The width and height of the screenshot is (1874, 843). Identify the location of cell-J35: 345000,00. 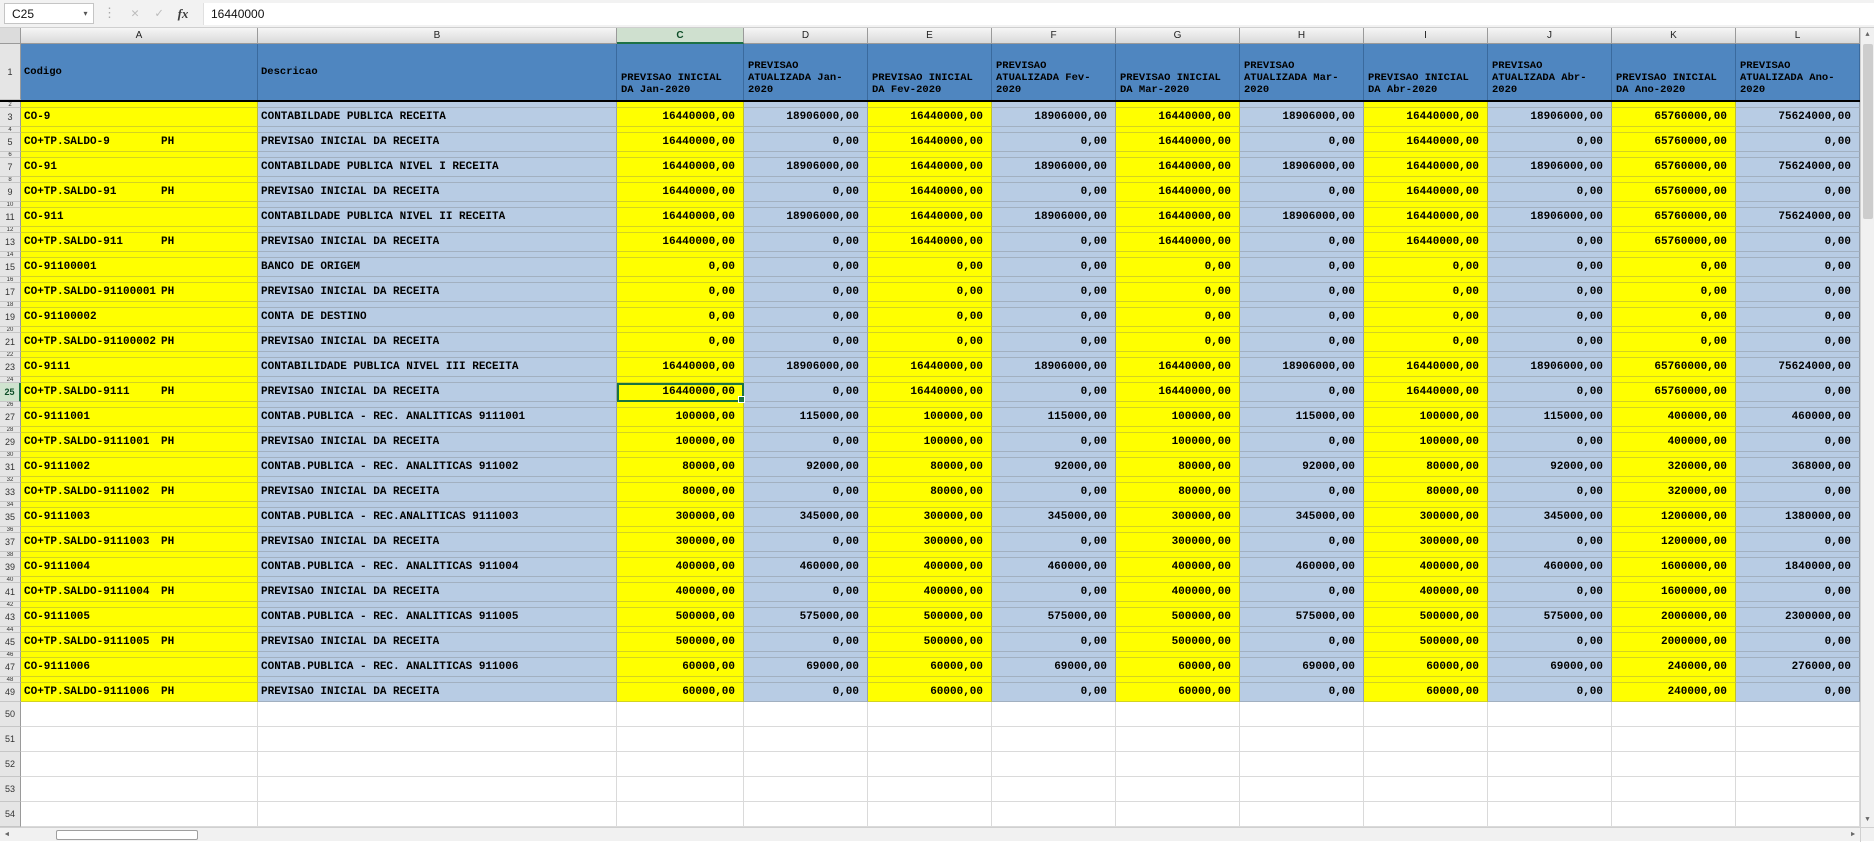
(1550, 517).